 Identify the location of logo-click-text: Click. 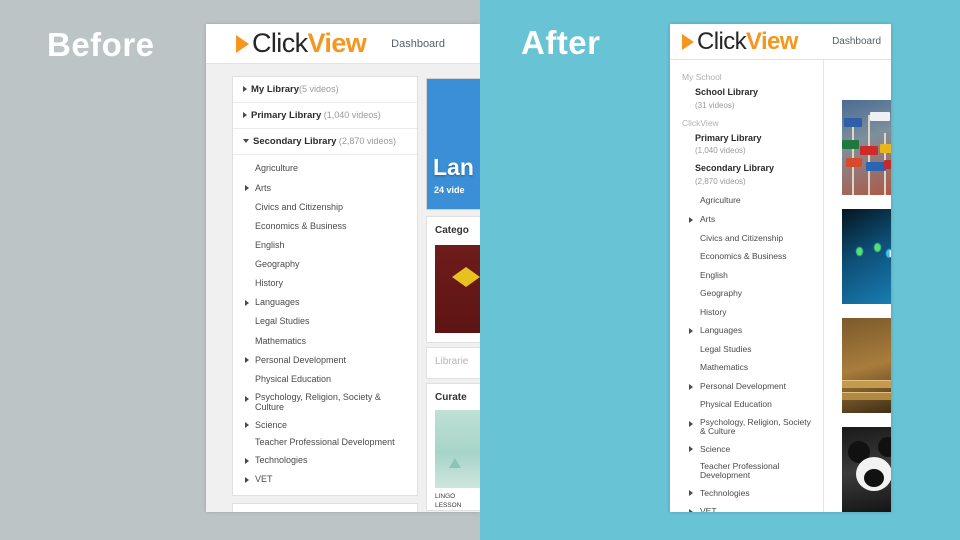
(280, 43).